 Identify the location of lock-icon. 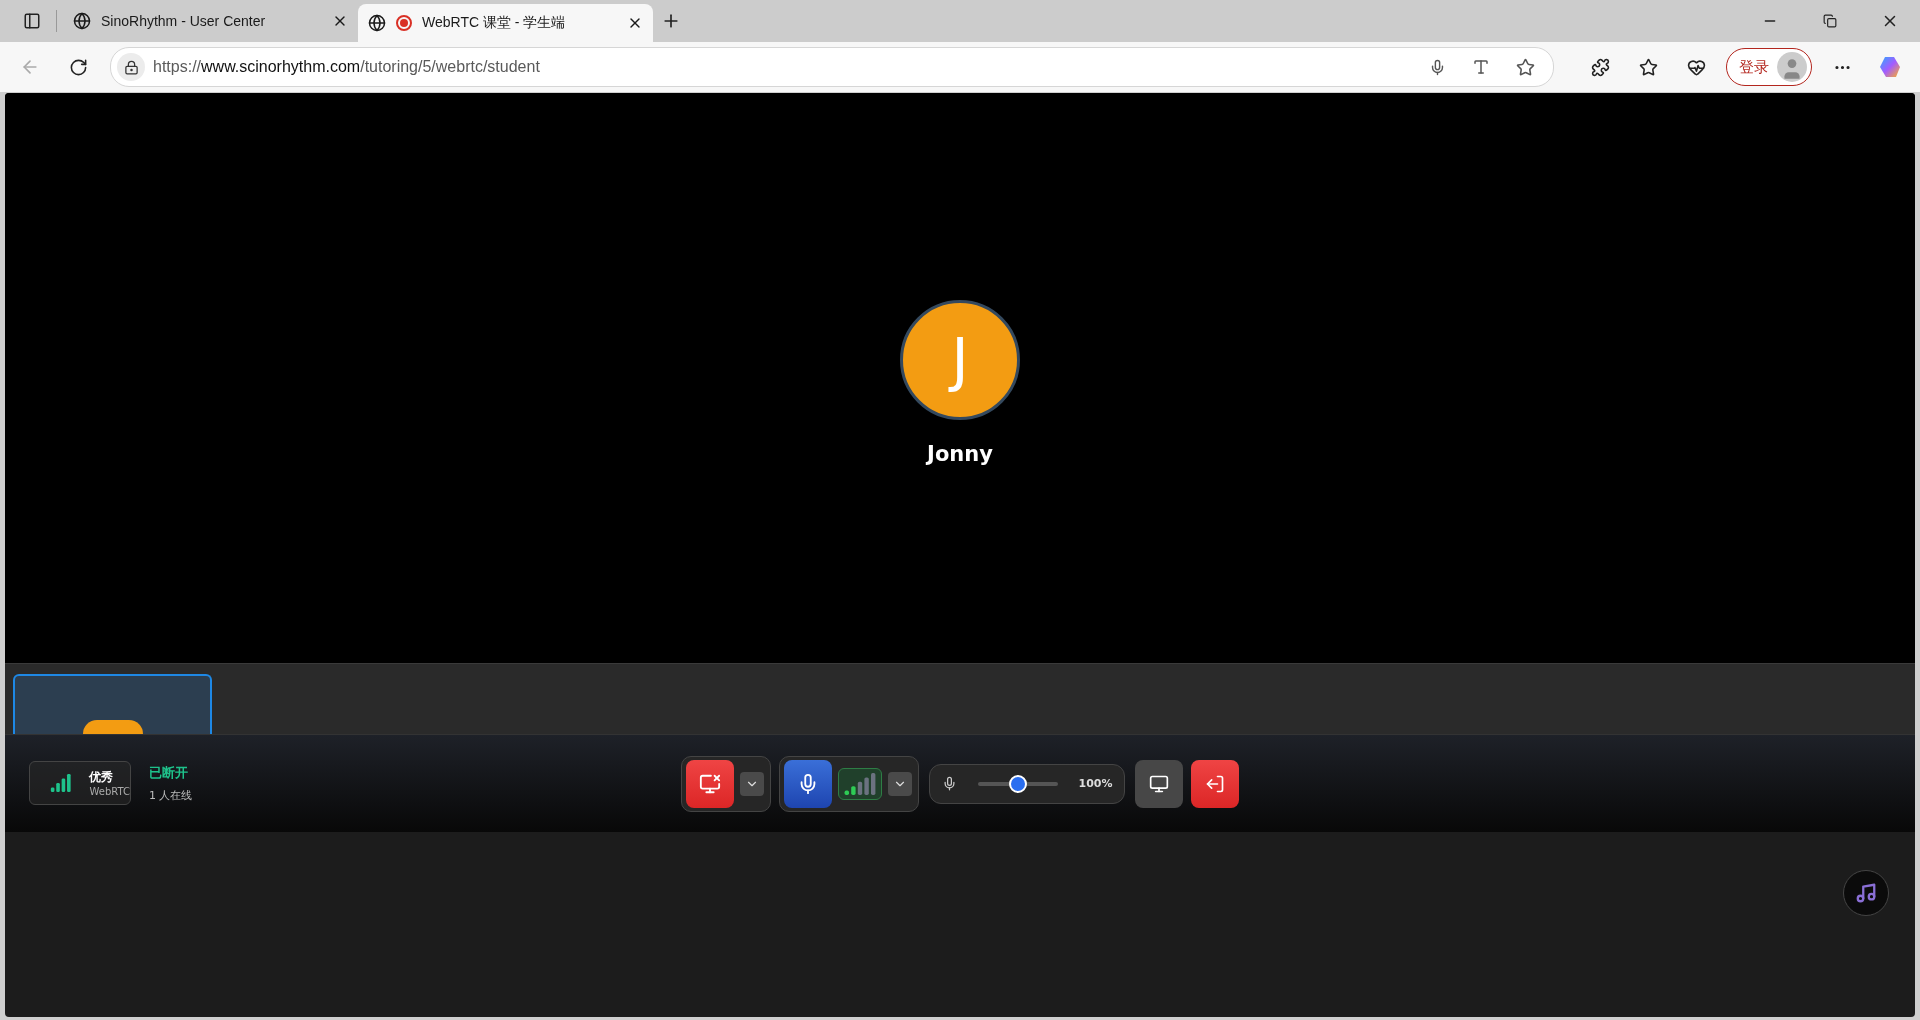
(131, 67).